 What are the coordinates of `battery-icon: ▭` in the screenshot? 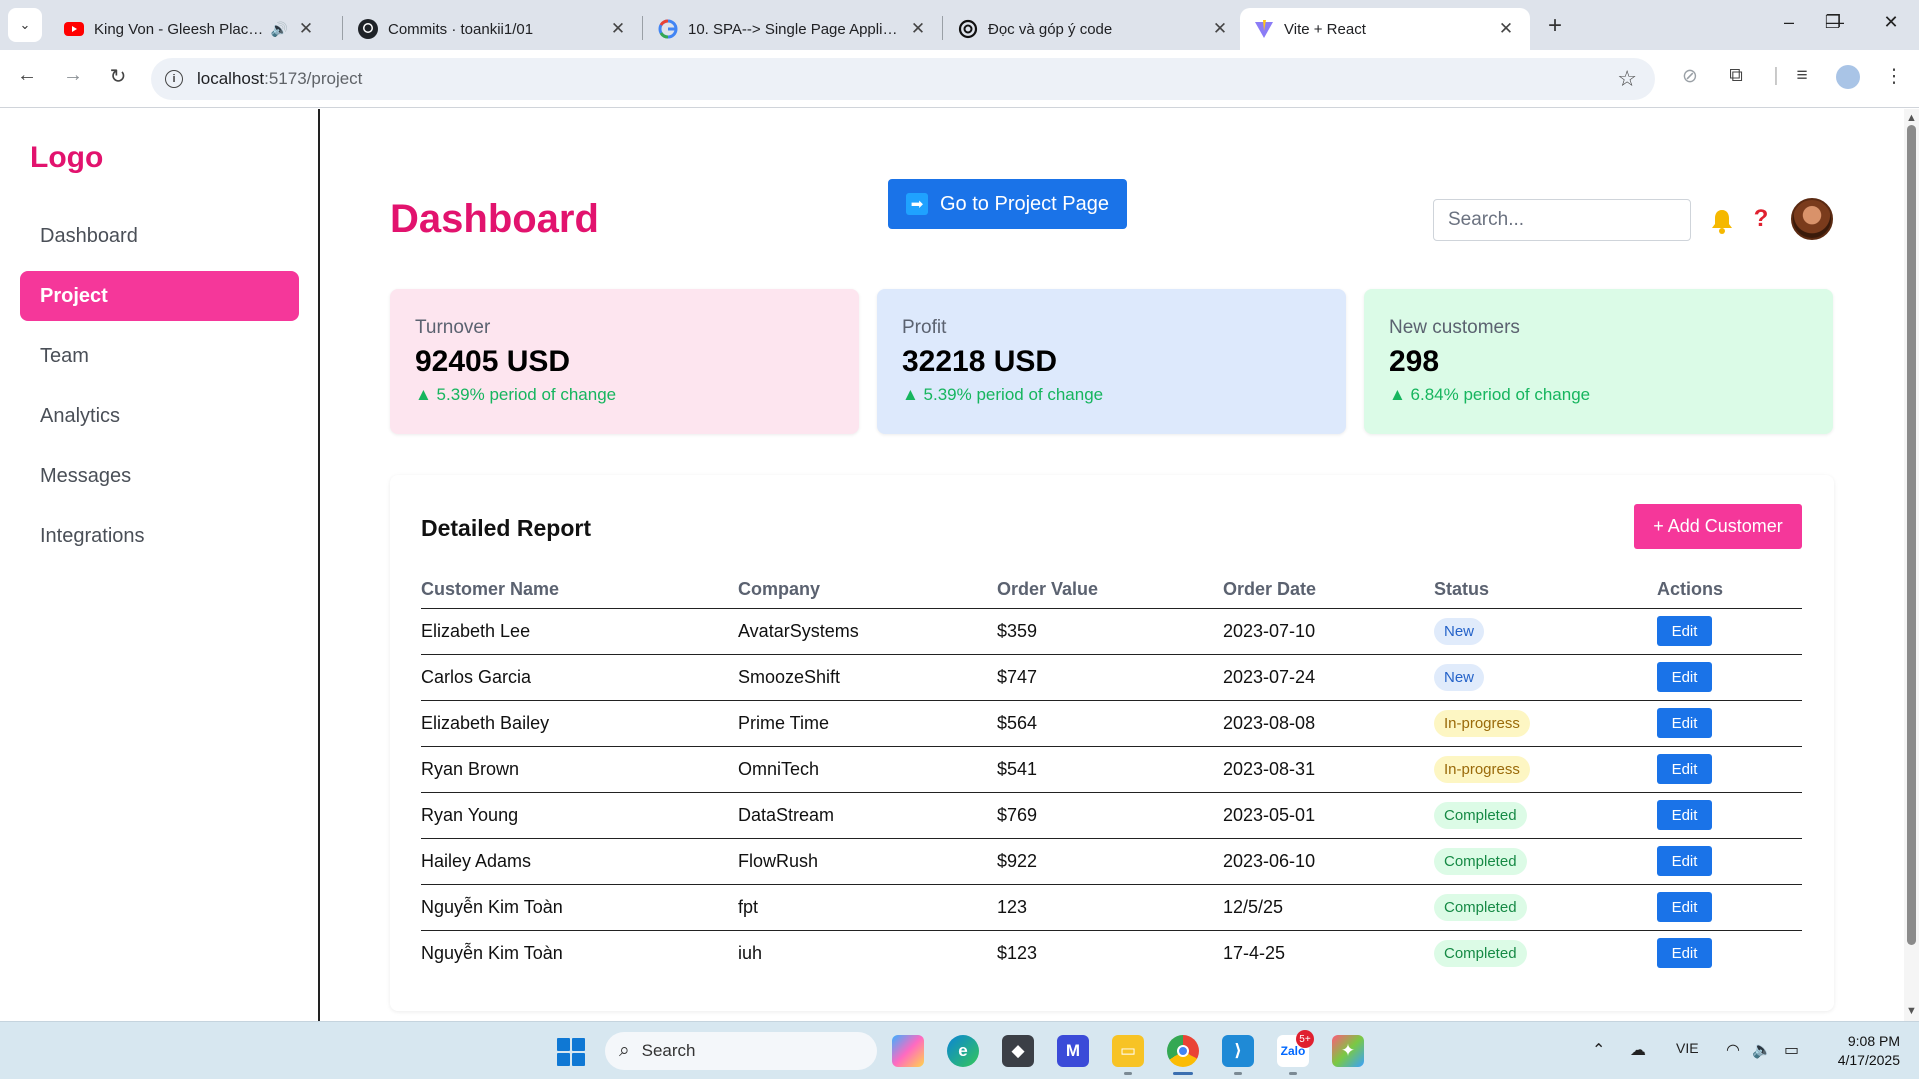 It's located at (1791, 1050).